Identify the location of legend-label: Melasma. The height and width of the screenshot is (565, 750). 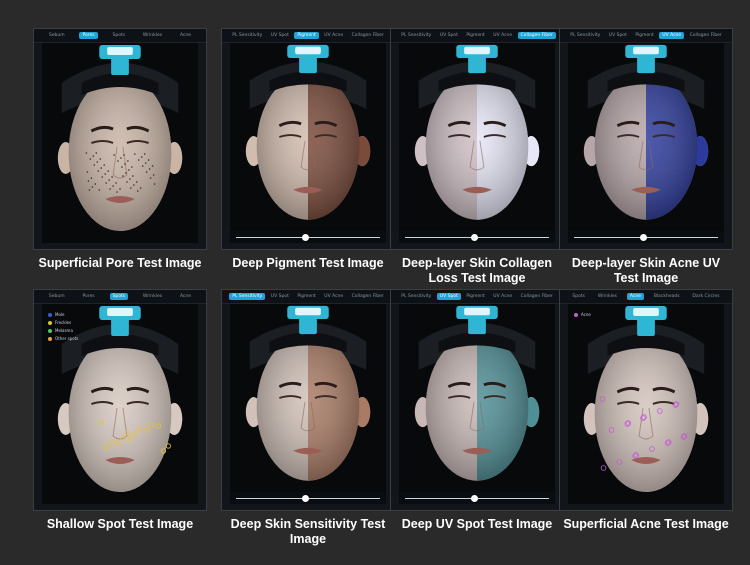
(64, 330).